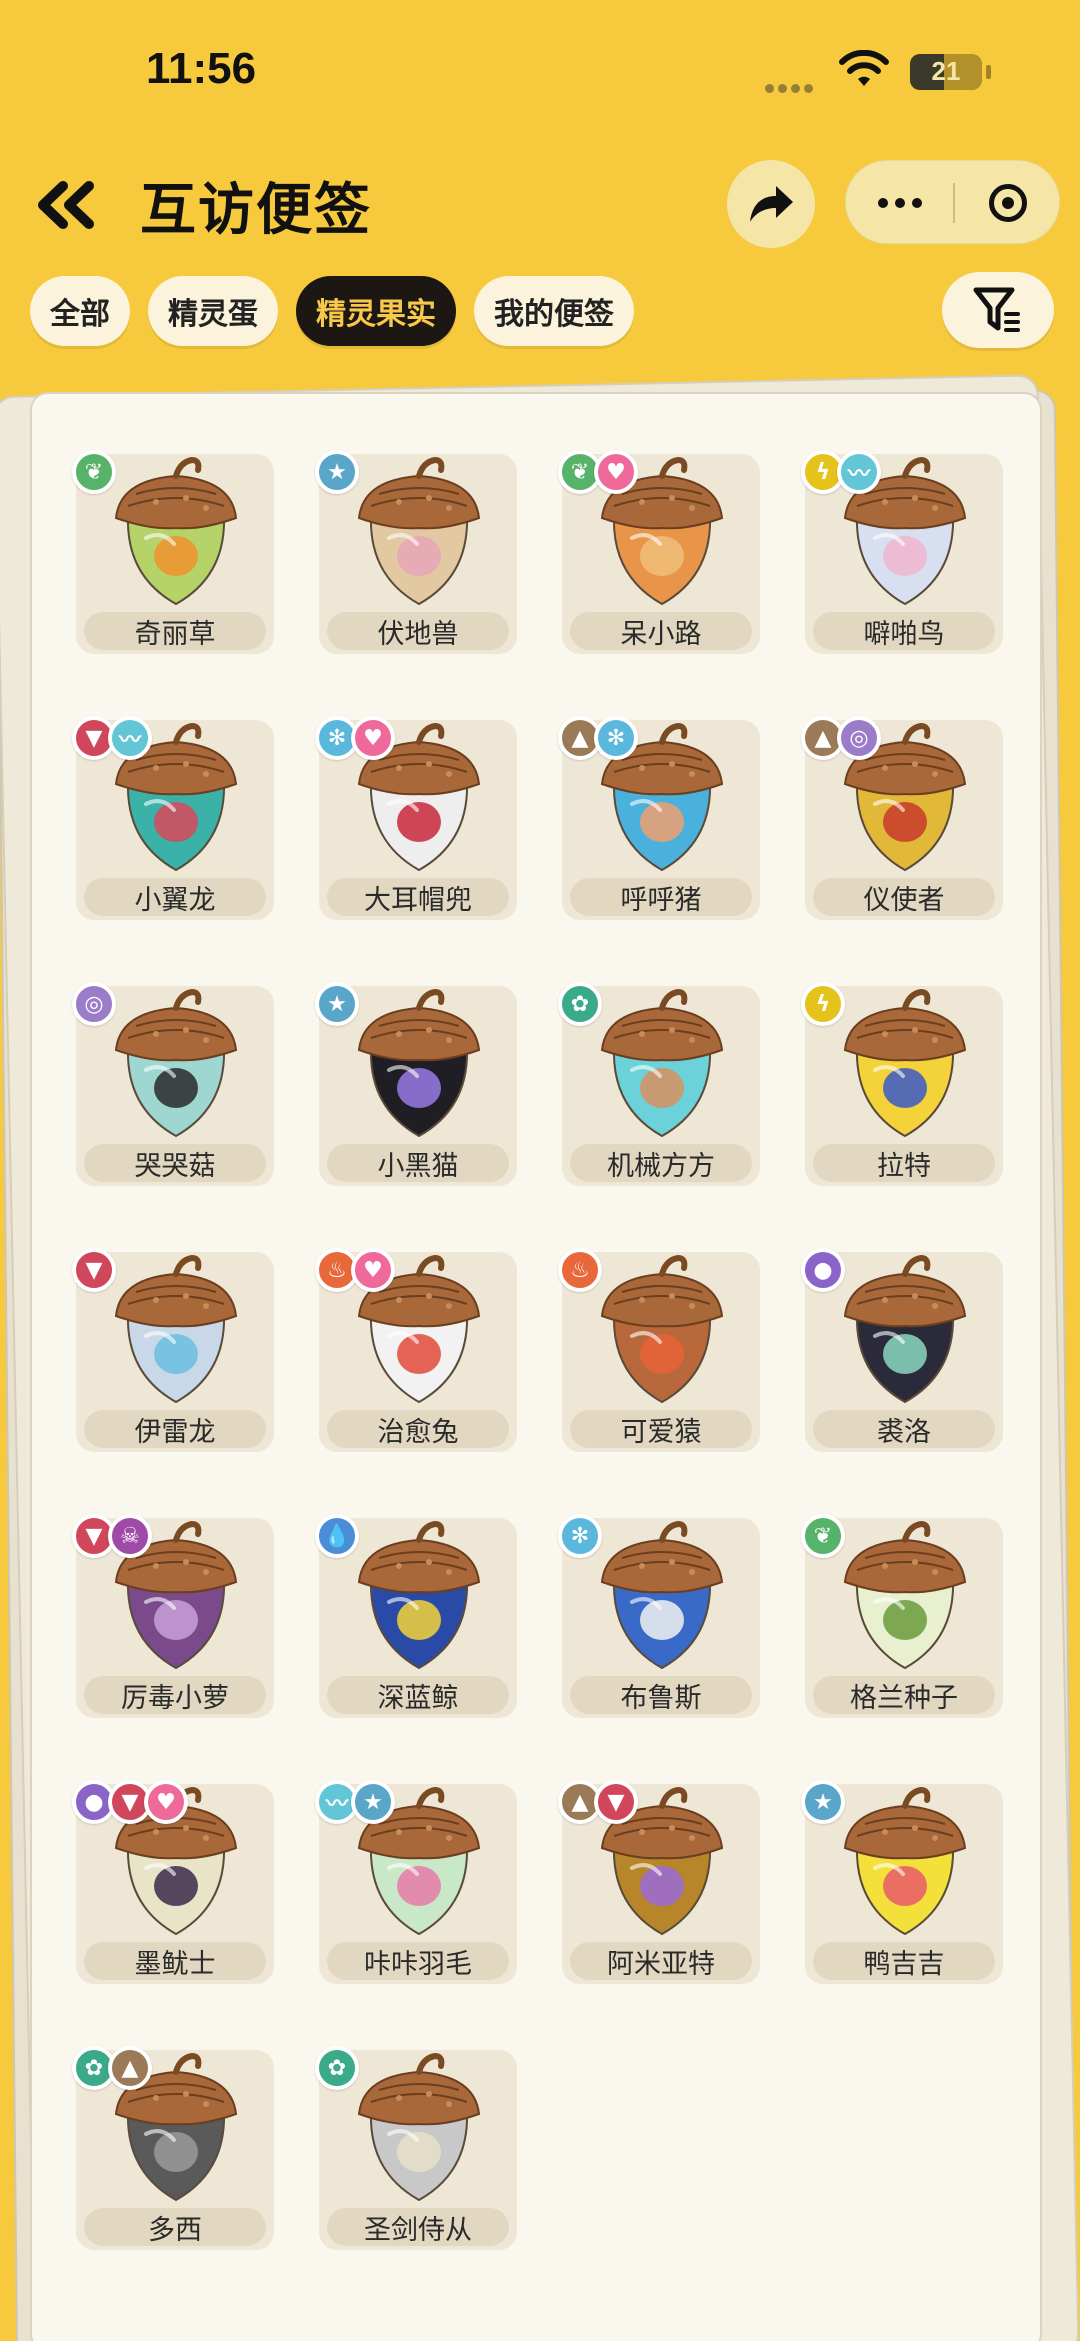 This screenshot has height=2341, width=1080. Describe the element at coordinates (554, 311) in the screenshot. I see `tab-my-notes: 我的便签` at that location.